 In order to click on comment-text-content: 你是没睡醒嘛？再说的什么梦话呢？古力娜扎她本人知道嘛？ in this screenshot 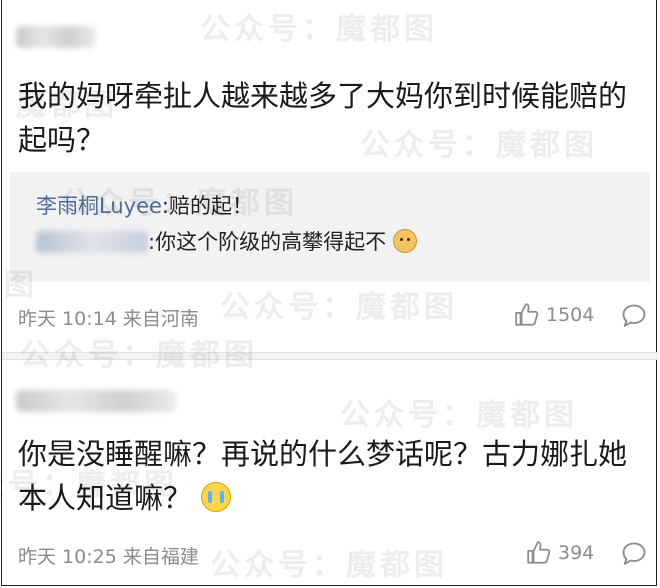, I will do `click(323, 476)`.